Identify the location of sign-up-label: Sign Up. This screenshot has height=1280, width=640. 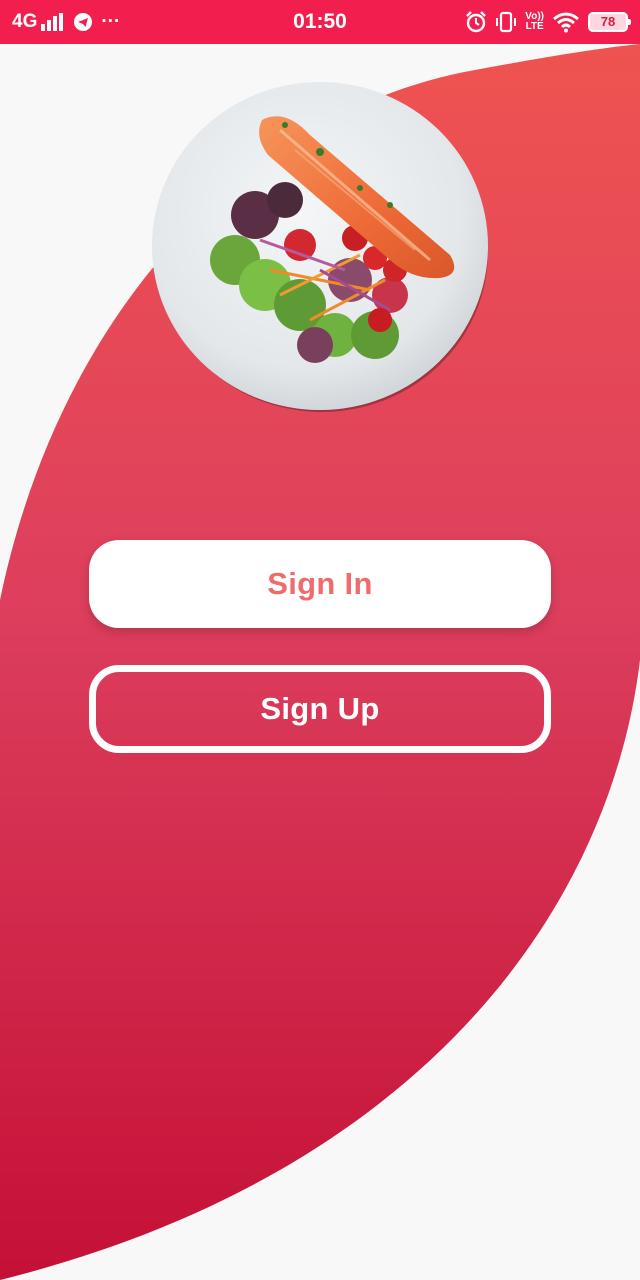
(320, 708).